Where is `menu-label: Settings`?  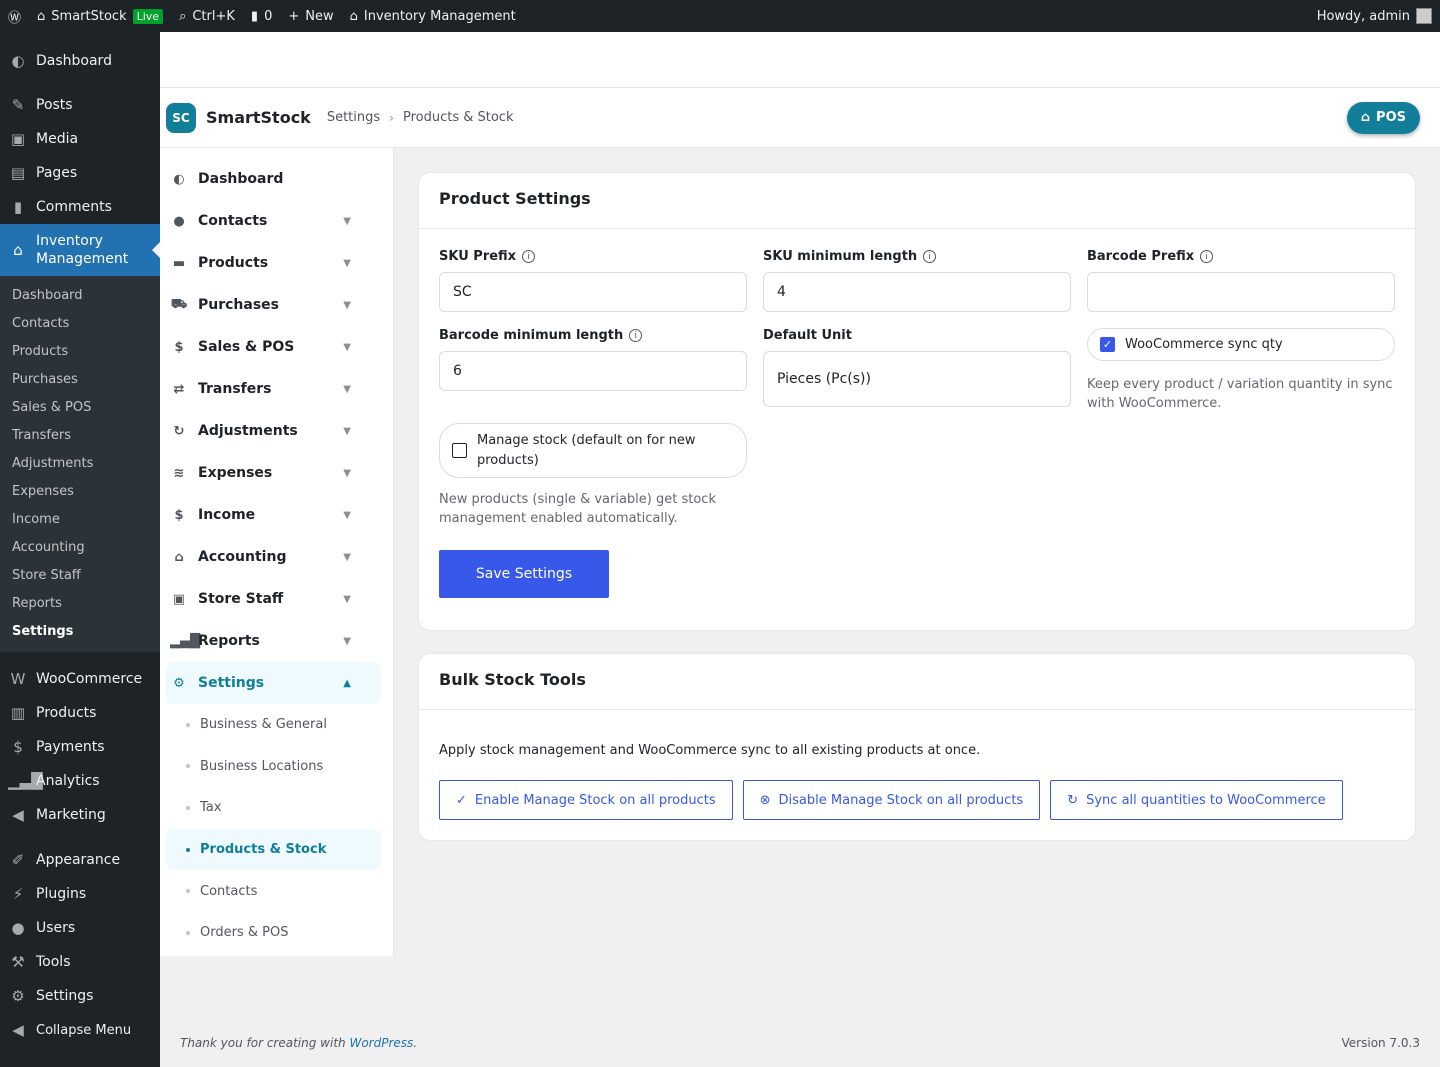
menu-label: Settings is located at coordinates (65, 996).